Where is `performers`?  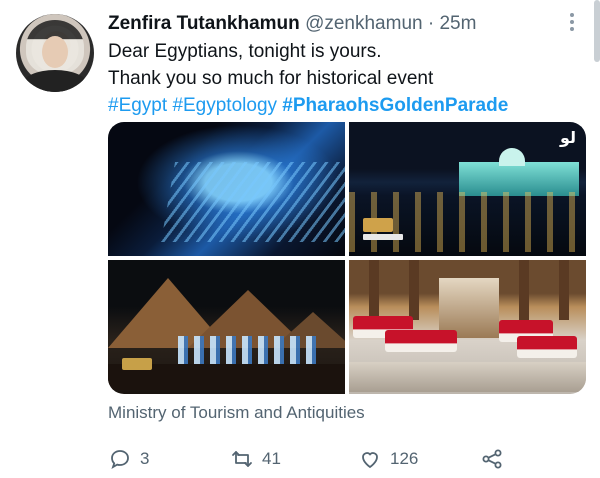
performers is located at coordinates (248, 350).